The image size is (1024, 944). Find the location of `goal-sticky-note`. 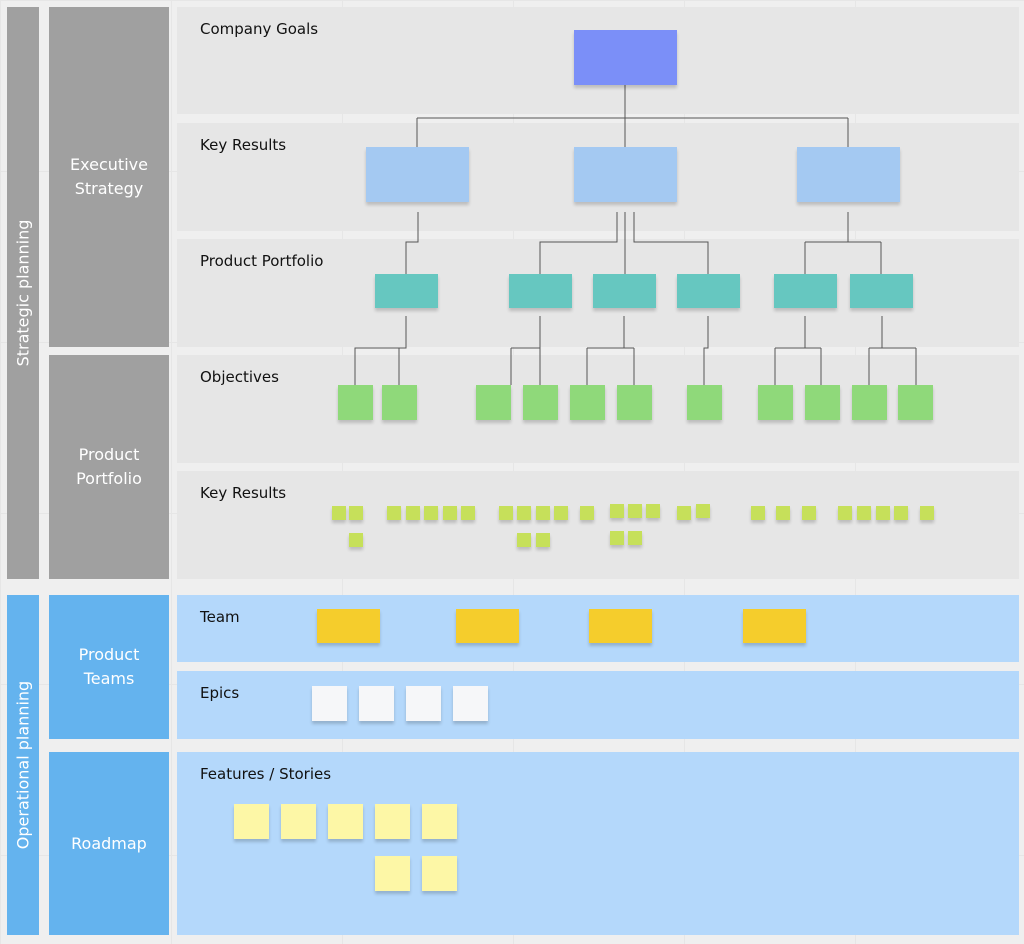

goal-sticky-note is located at coordinates (625, 57).